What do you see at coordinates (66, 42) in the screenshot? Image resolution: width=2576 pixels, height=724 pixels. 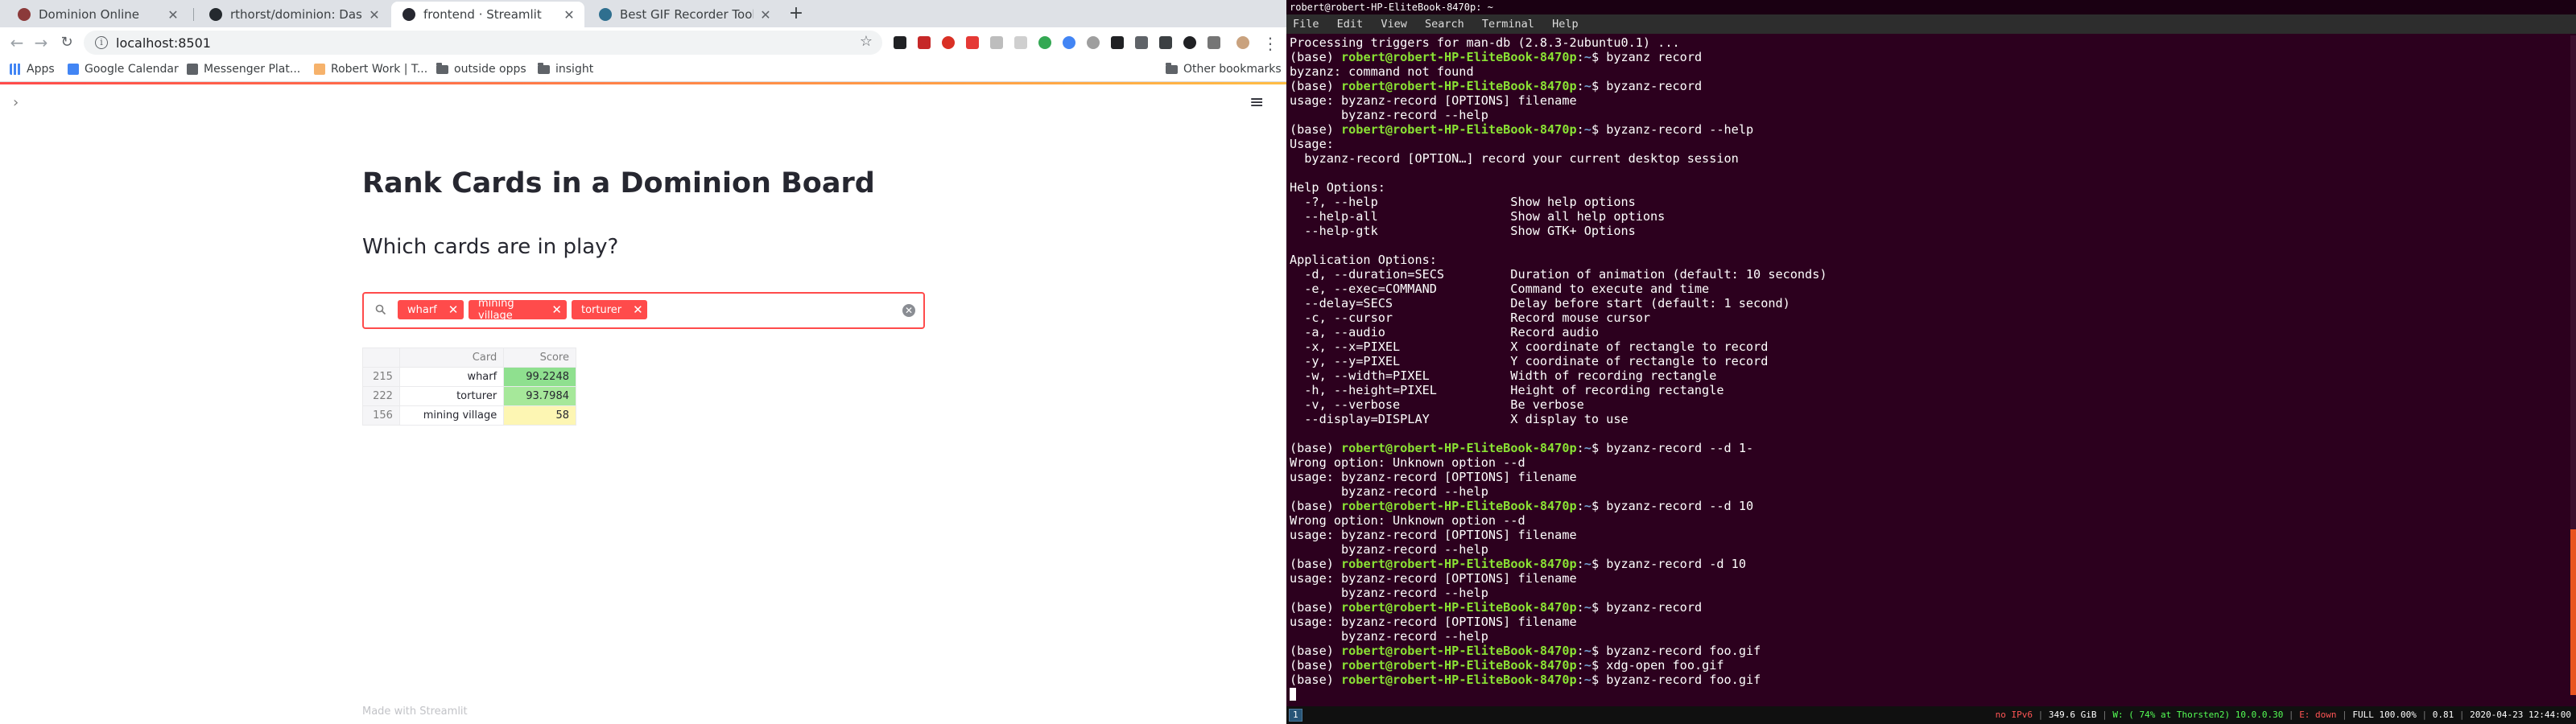 I see `reload-icon: ↻` at bounding box center [66, 42].